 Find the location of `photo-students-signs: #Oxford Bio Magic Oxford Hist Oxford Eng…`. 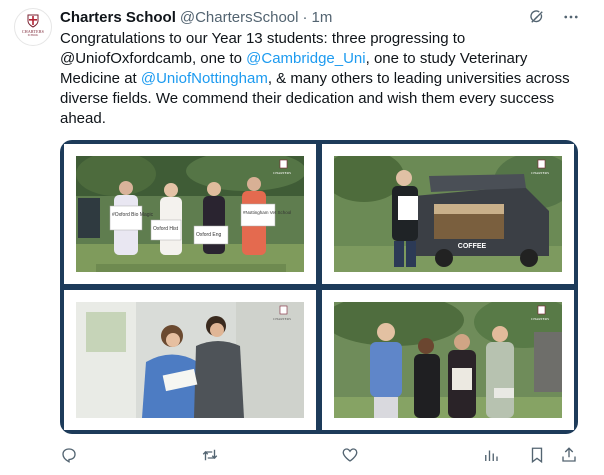

photo-students-signs: #Oxford Bio Magic Oxford Hist Oxford Eng… is located at coordinates (190, 214).